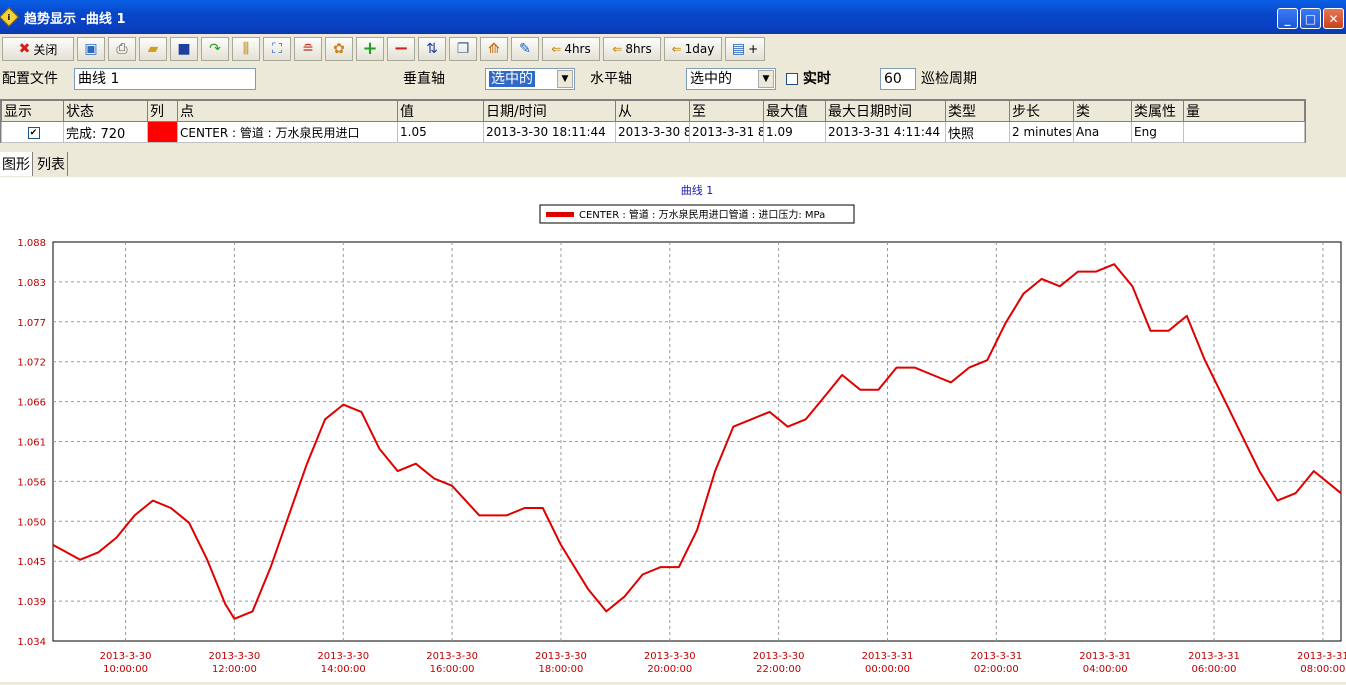 The height and width of the screenshot is (685, 1346). Describe the element at coordinates (611, 79) in the screenshot. I see `horizontal-axis-label: 水平轴` at that location.